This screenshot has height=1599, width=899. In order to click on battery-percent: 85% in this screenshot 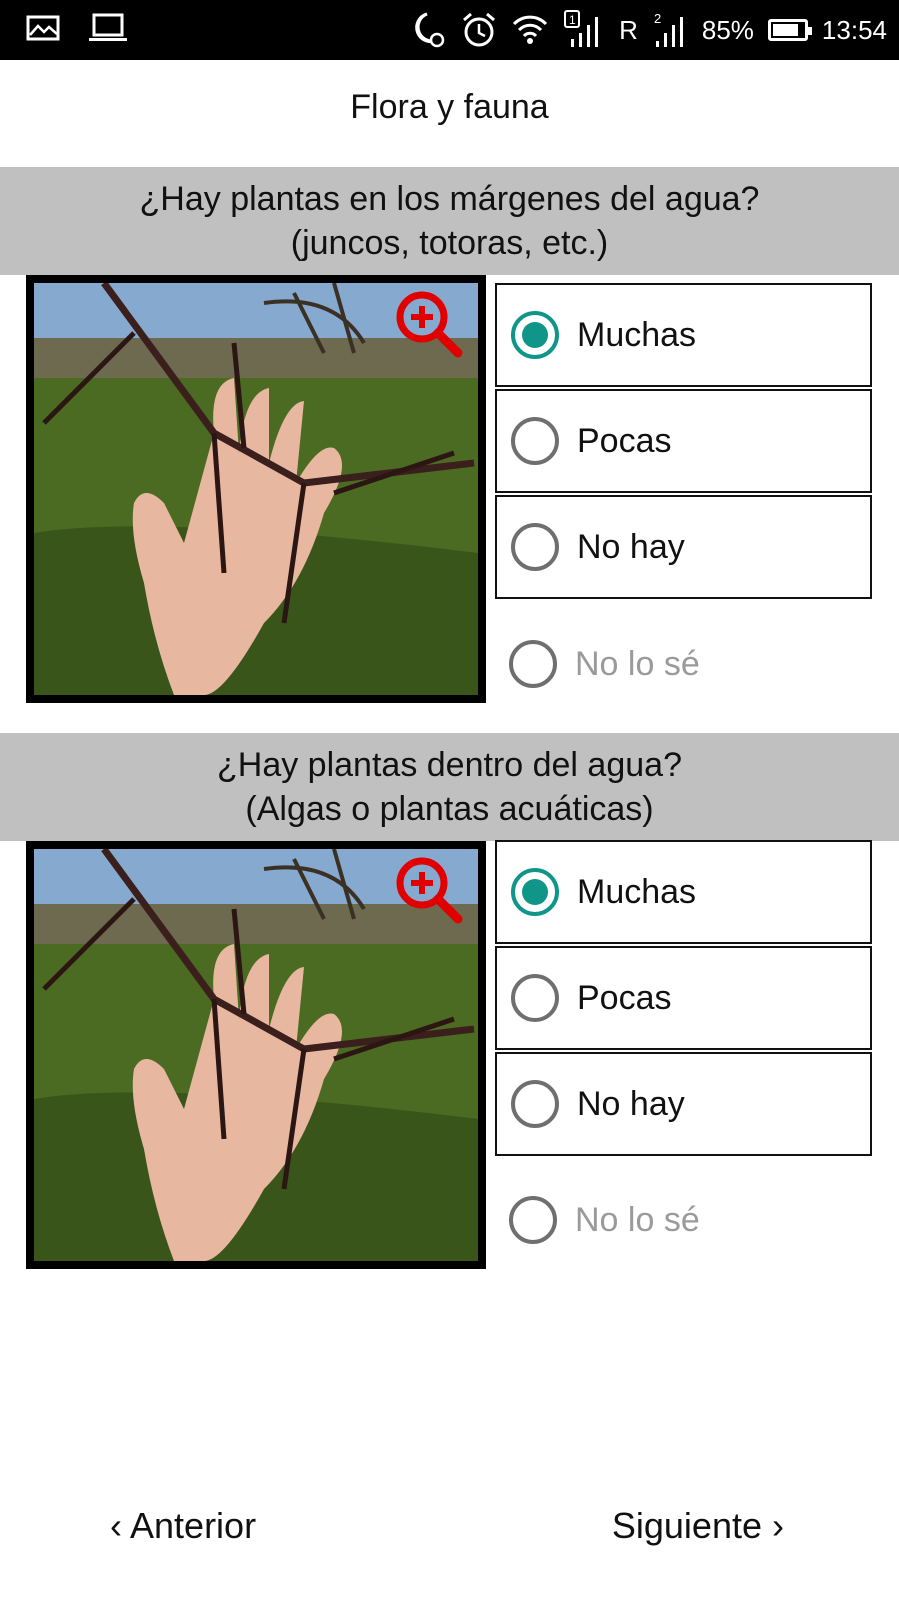, I will do `click(727, 29)`.